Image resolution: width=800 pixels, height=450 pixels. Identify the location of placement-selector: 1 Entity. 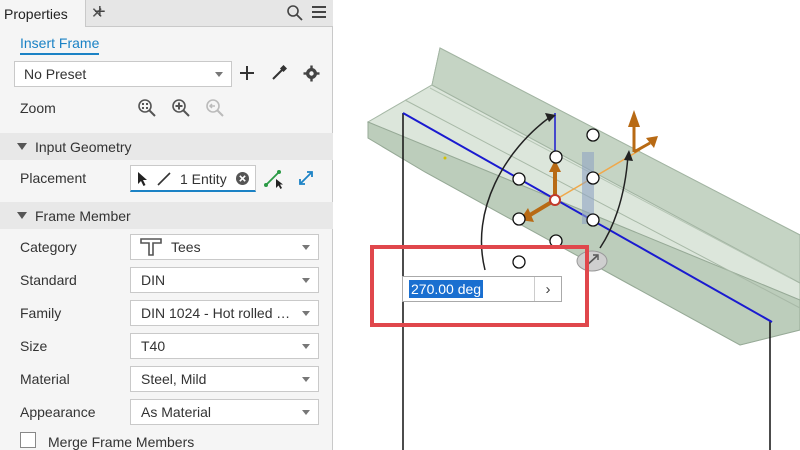
(193, 178).